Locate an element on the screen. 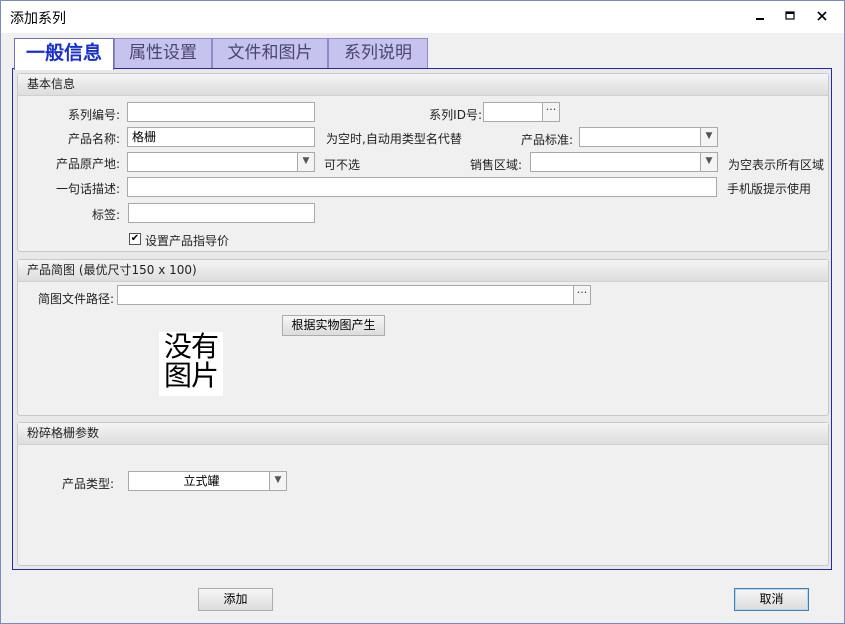 Image resolution: width=845 pixels, height=624 pixels. product-name-note: 为空时,自动用类型名代替 is located at coordinates (394, 139).